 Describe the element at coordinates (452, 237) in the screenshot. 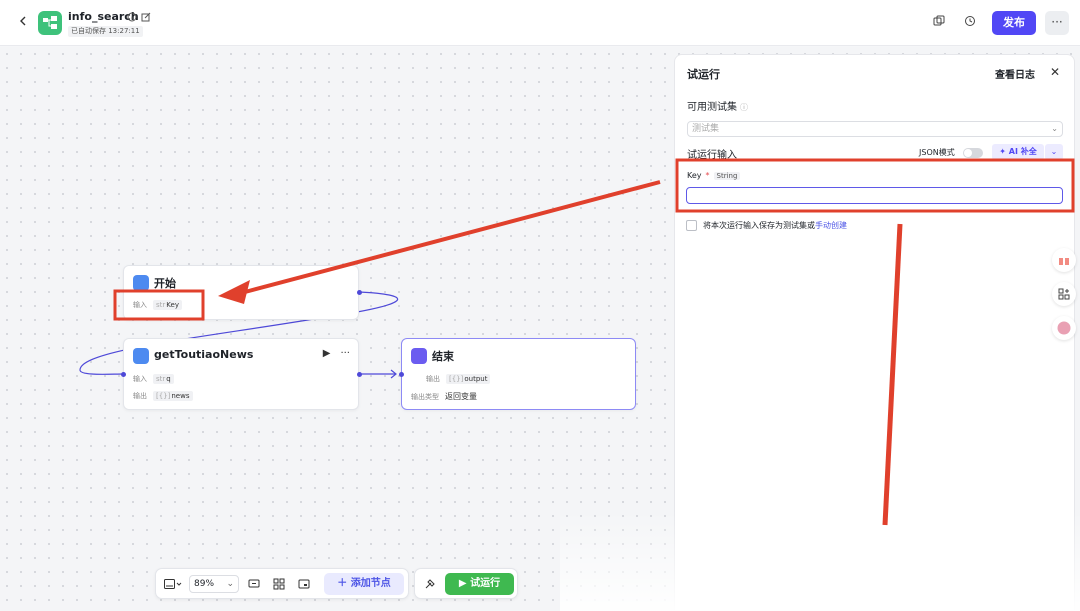

I see `annotation-arrow-line` at that location.